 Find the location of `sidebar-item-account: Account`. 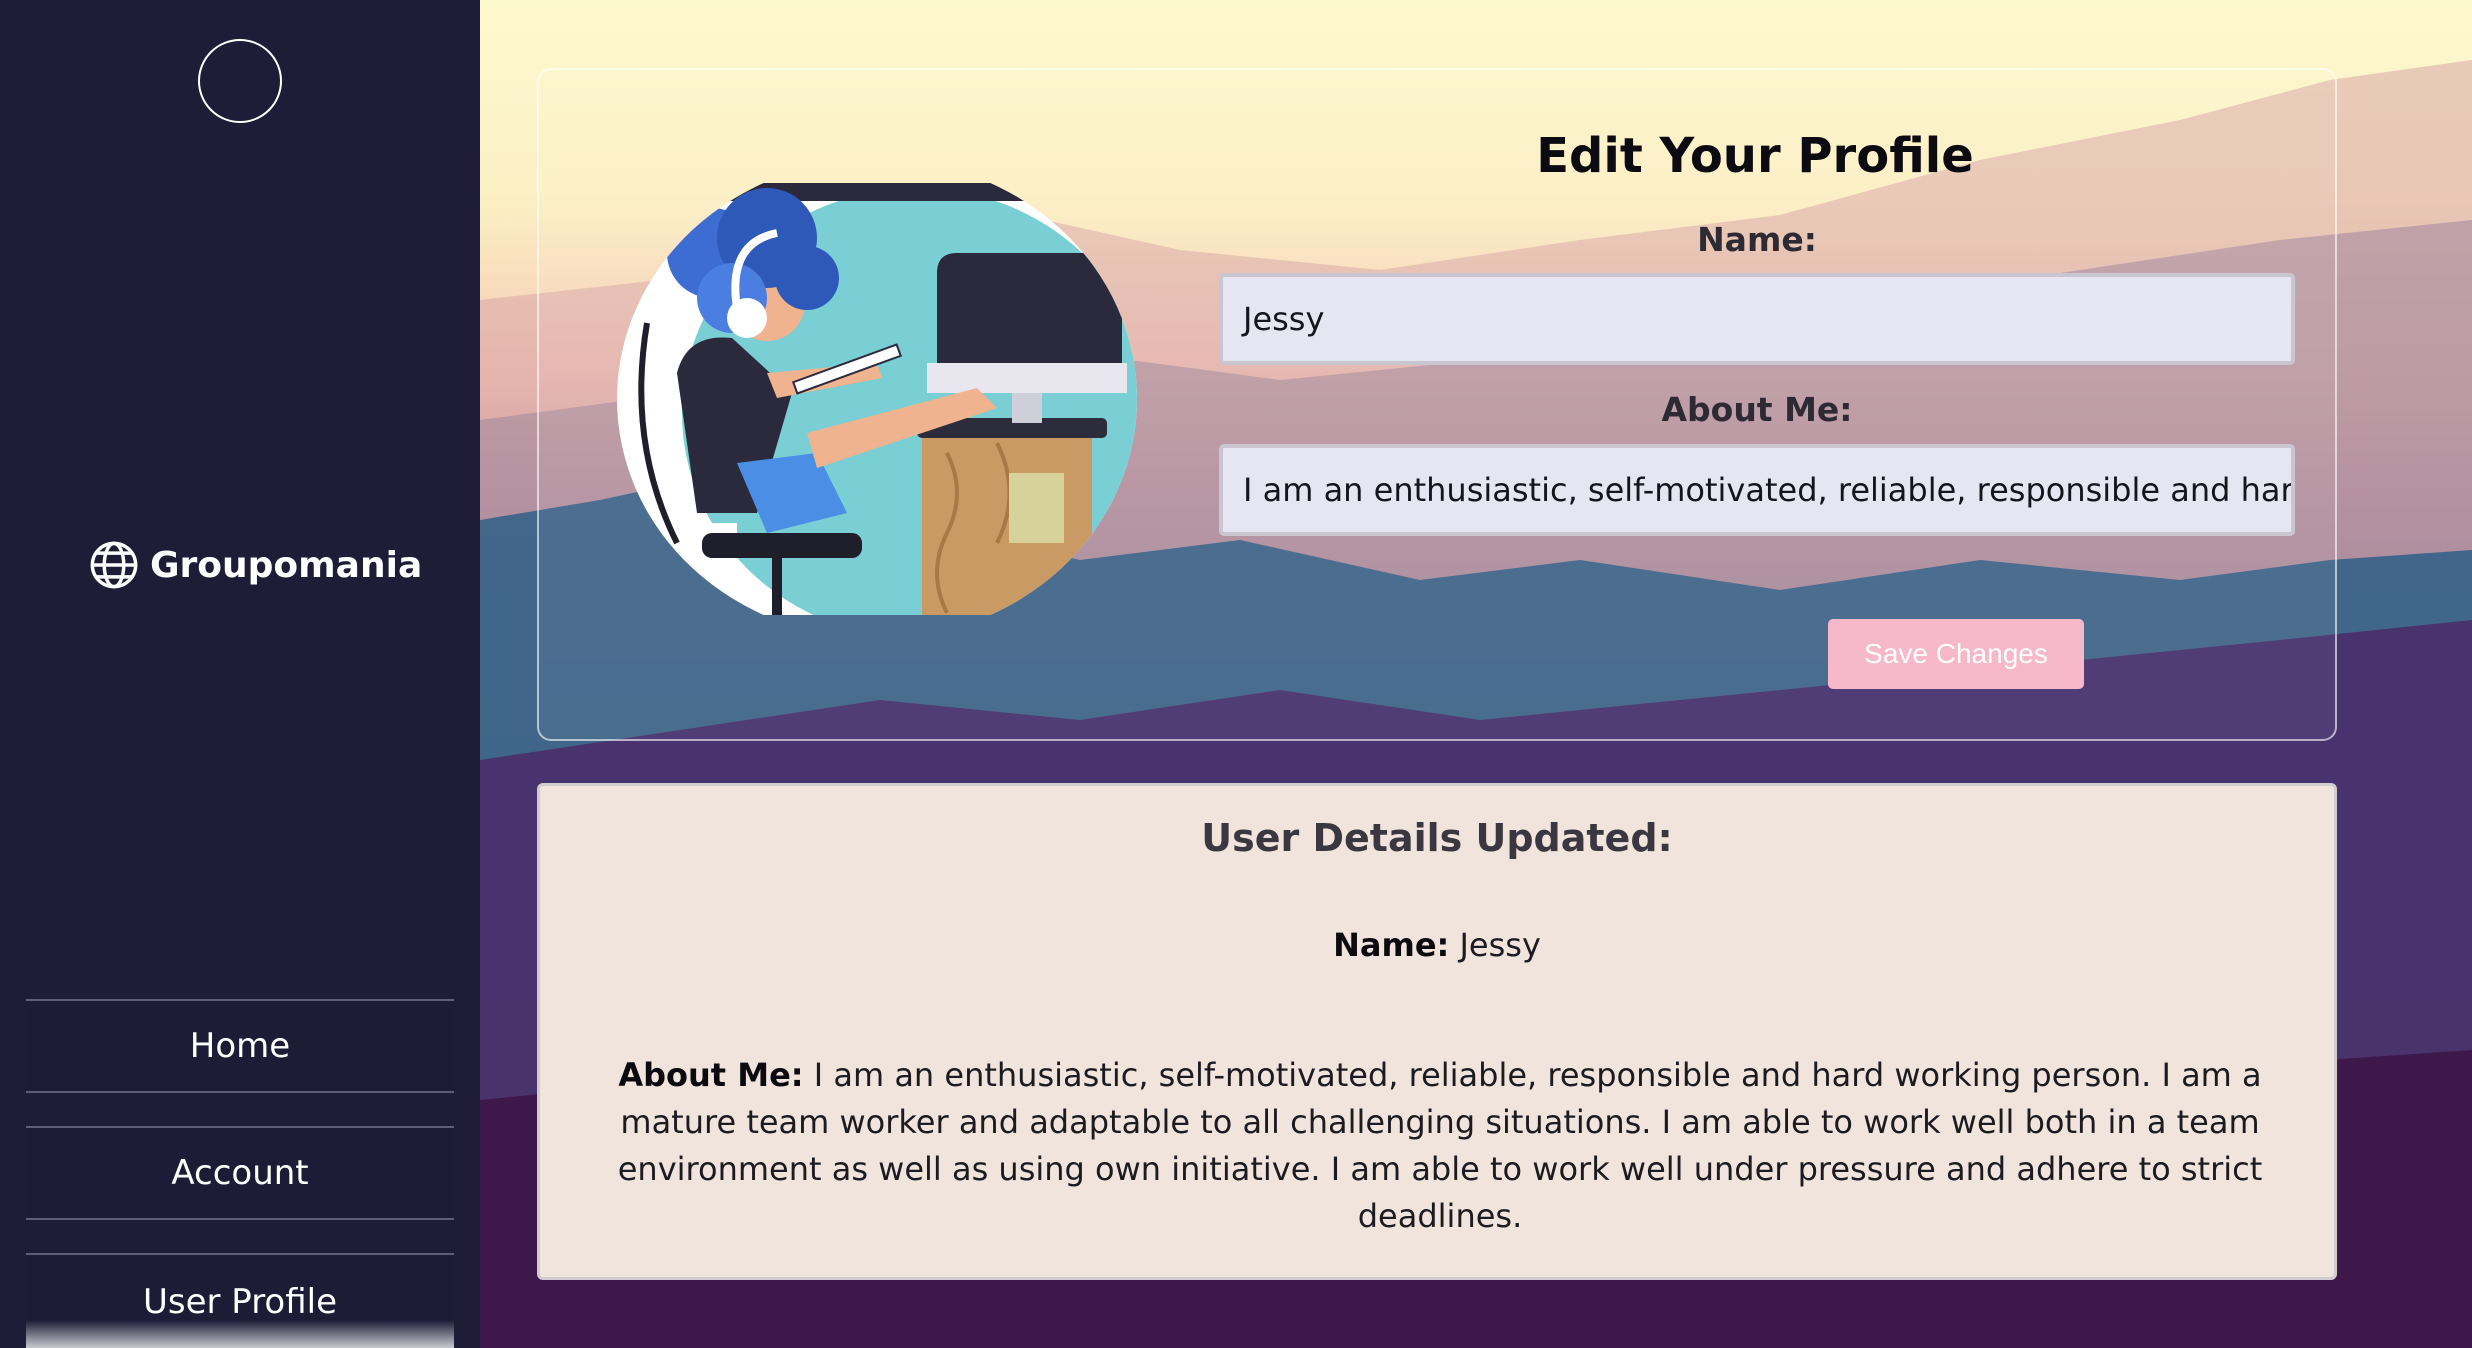

sidebar-item-account: Account is located at coordinates (240, 1173).